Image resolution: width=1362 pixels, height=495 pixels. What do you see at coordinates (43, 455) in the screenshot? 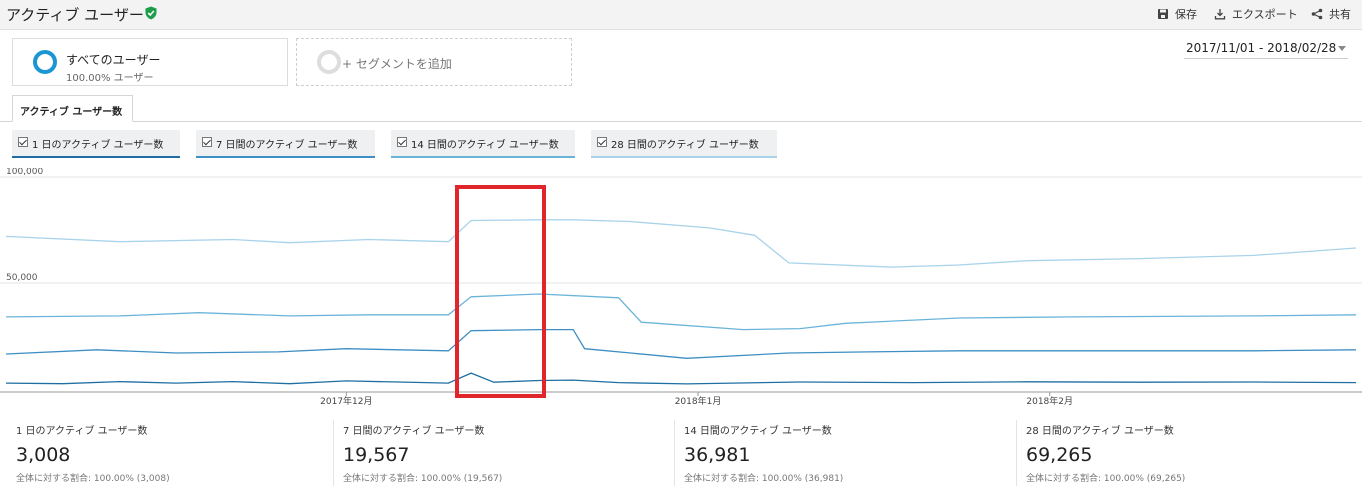
I see `stat-value: 3,008` at bounding box center [43, 455].